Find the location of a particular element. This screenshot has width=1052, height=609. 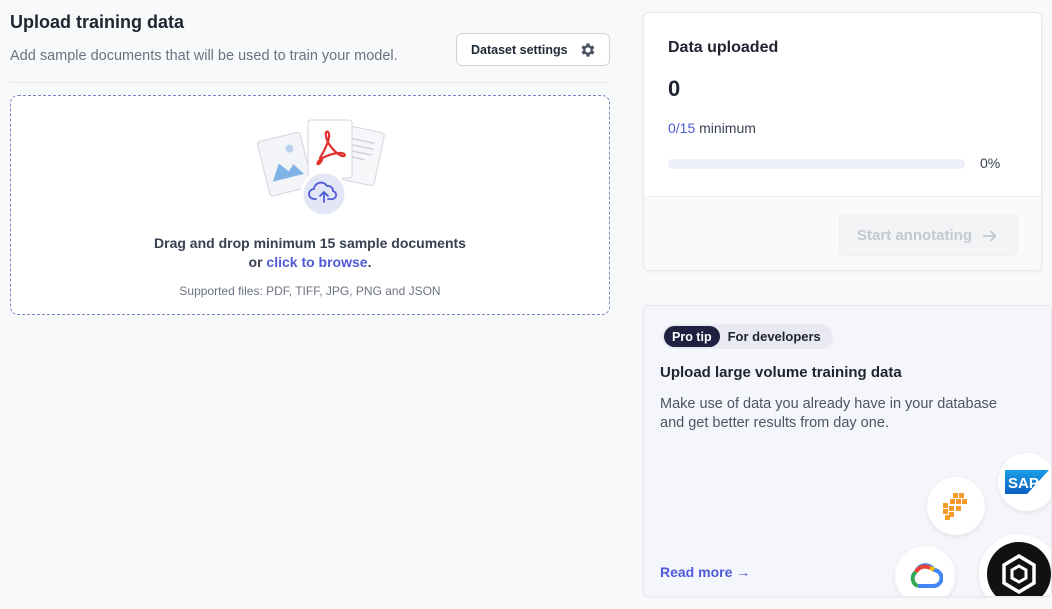

minimum-text: minimum is located at coordinates (725, 128).